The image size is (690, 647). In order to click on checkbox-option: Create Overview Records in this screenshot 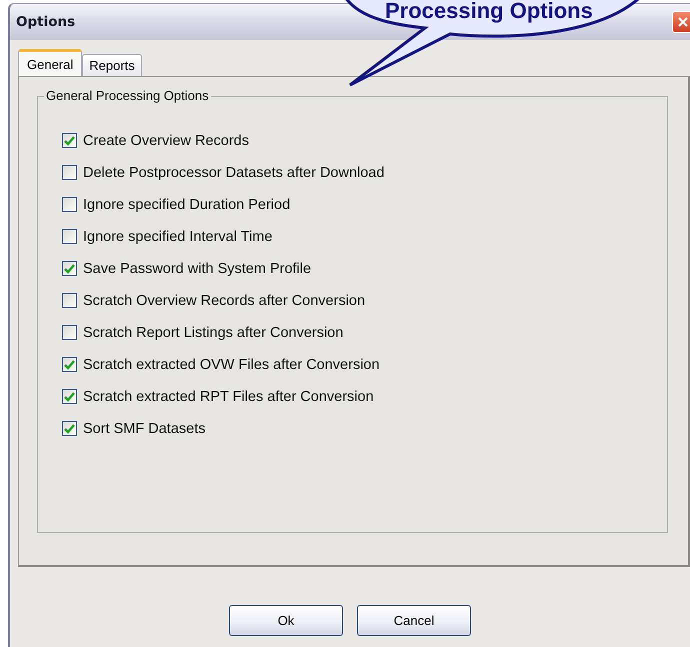, I will do `click(364, 140)`.